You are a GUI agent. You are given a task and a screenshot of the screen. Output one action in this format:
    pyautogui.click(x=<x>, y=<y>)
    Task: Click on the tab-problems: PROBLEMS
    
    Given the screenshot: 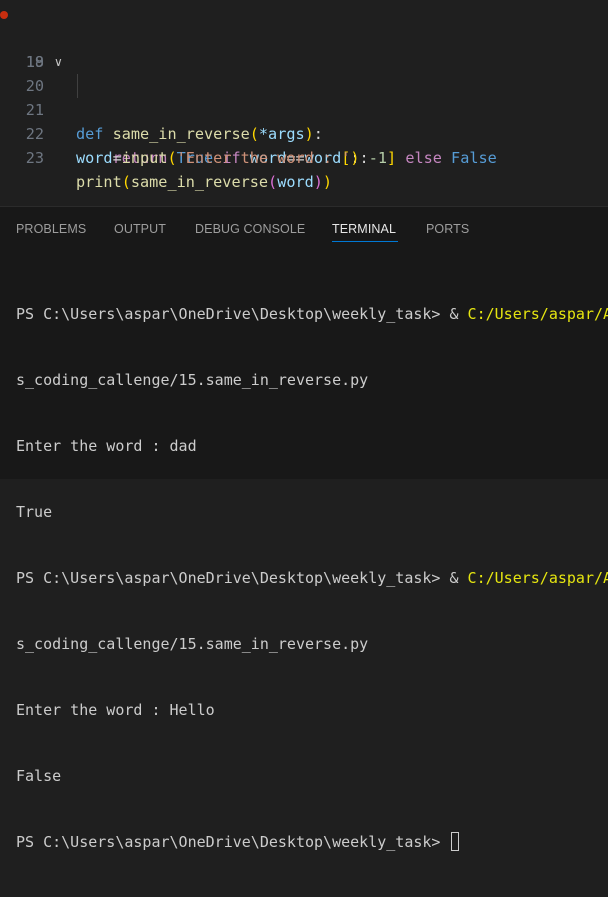 What is the action you would take?
    pyautogui.click(x=51, y=229)
    